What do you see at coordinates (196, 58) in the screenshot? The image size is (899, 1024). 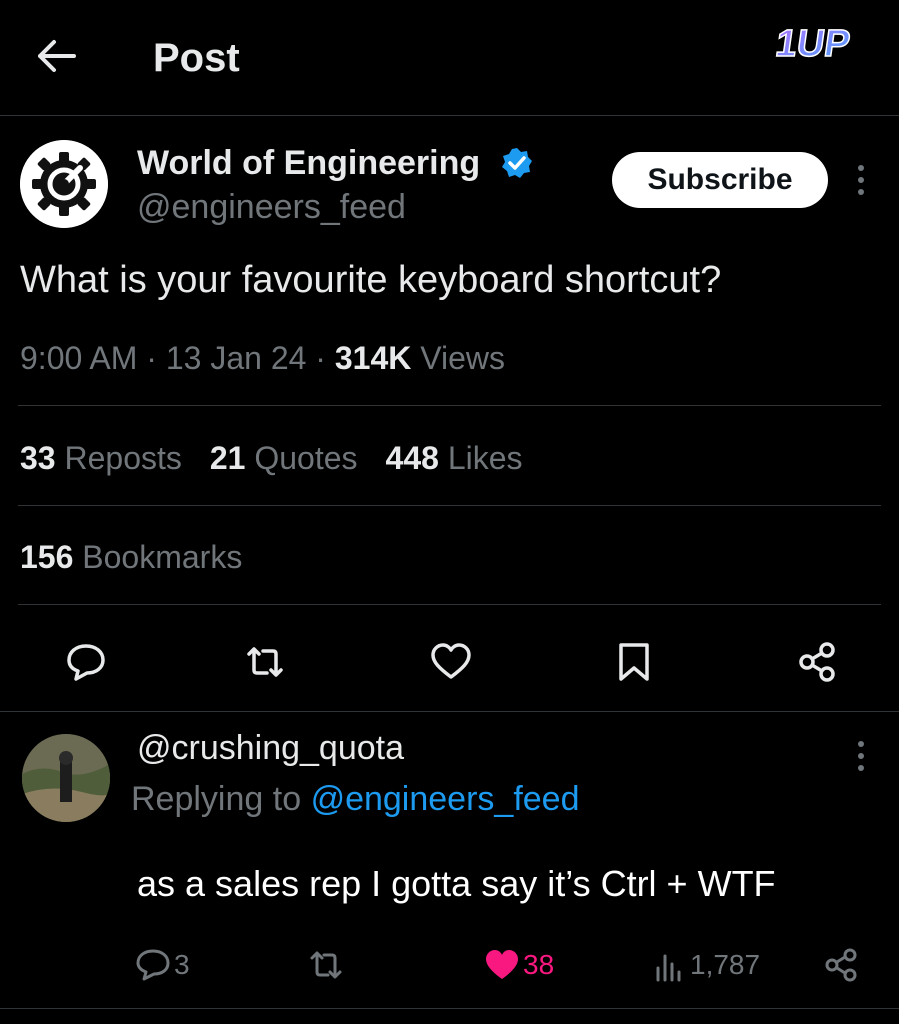 I see `page-title: Post` at bounding box center [196, 58].